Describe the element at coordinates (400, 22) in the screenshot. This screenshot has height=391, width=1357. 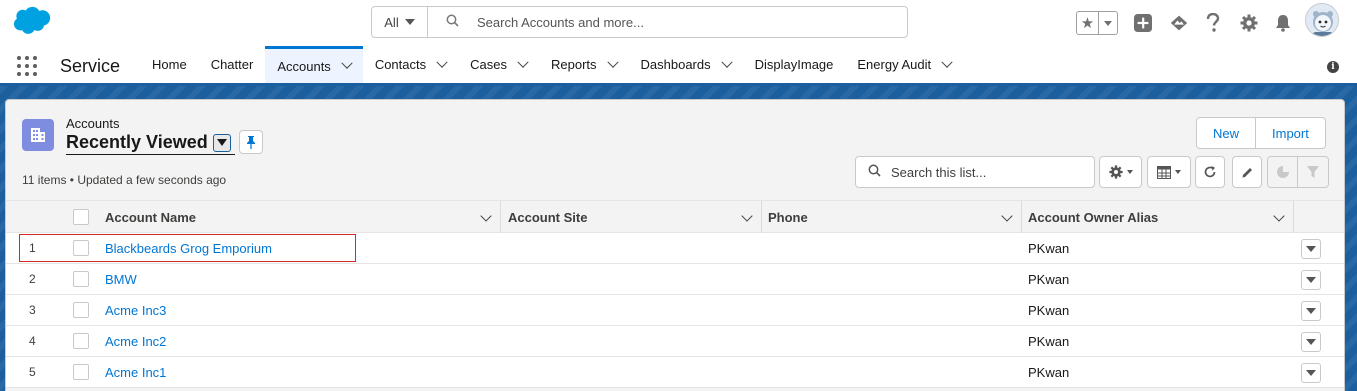
I see `search-scope-dropdown: All` at that location.